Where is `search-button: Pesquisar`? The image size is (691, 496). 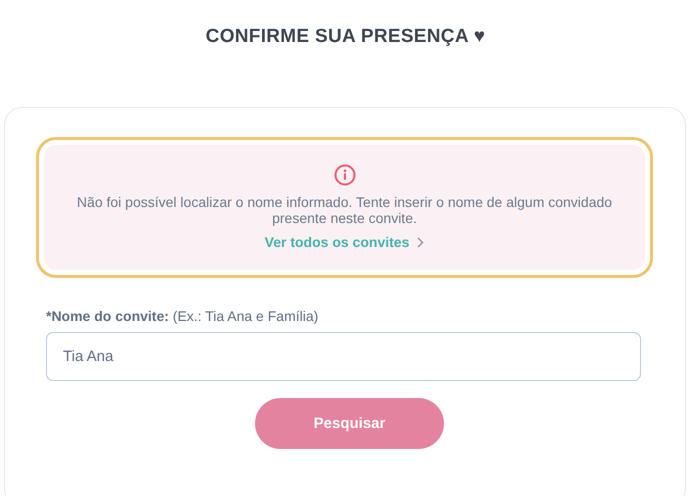 search-button: Pesquisar is located at coordinates (349, 423).